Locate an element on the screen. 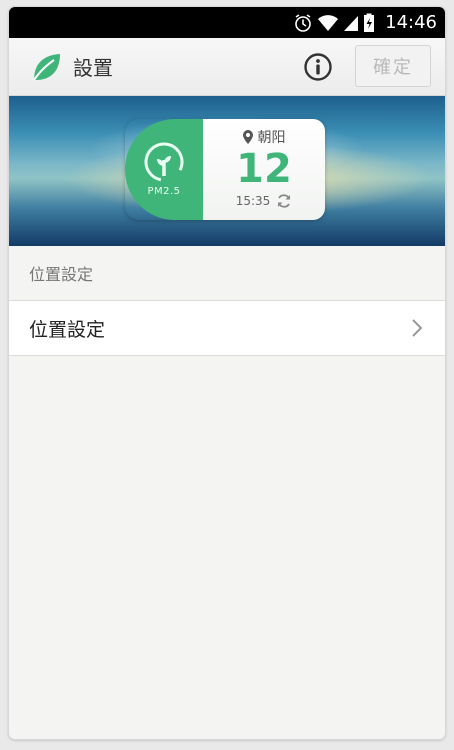 The image size is (454, 750). location-settings-label: 位置設定 is located at coordinates (67, 329).